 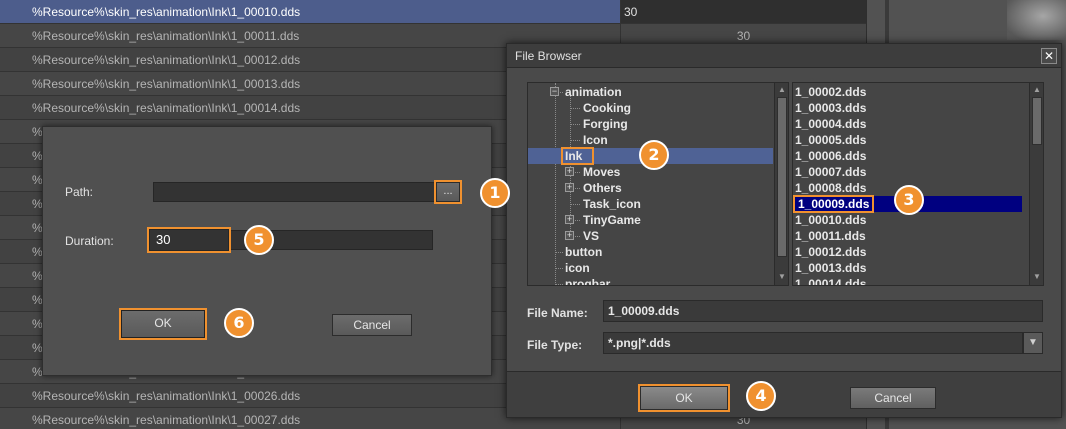 What do you see at coordinates (684, 398) in the screenshot?
I see `file-browser-ok-button: OK` at bounding box center [684, 398].